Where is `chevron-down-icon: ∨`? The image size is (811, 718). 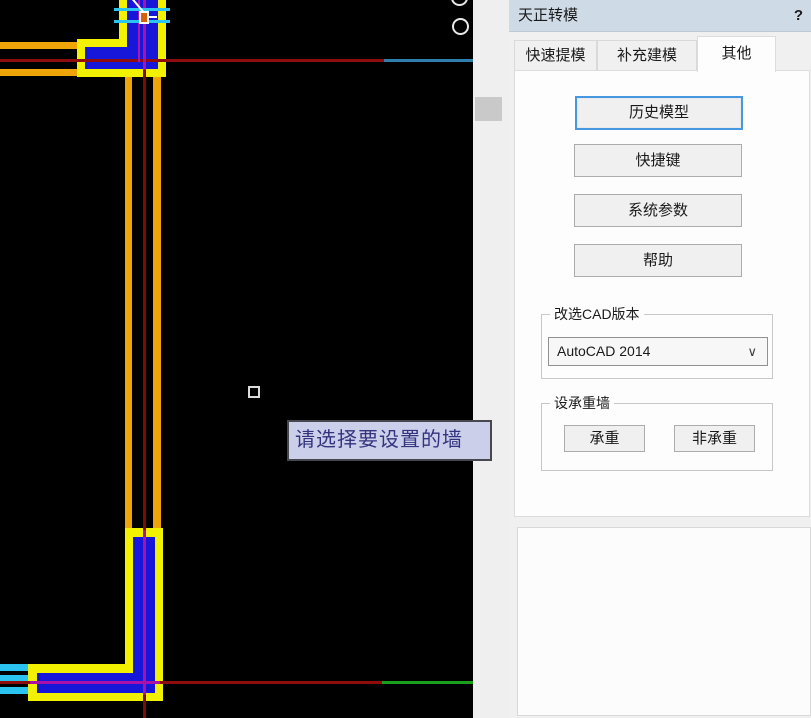
chevron-down-icon: ∨ is located at coordinates (752, 351).